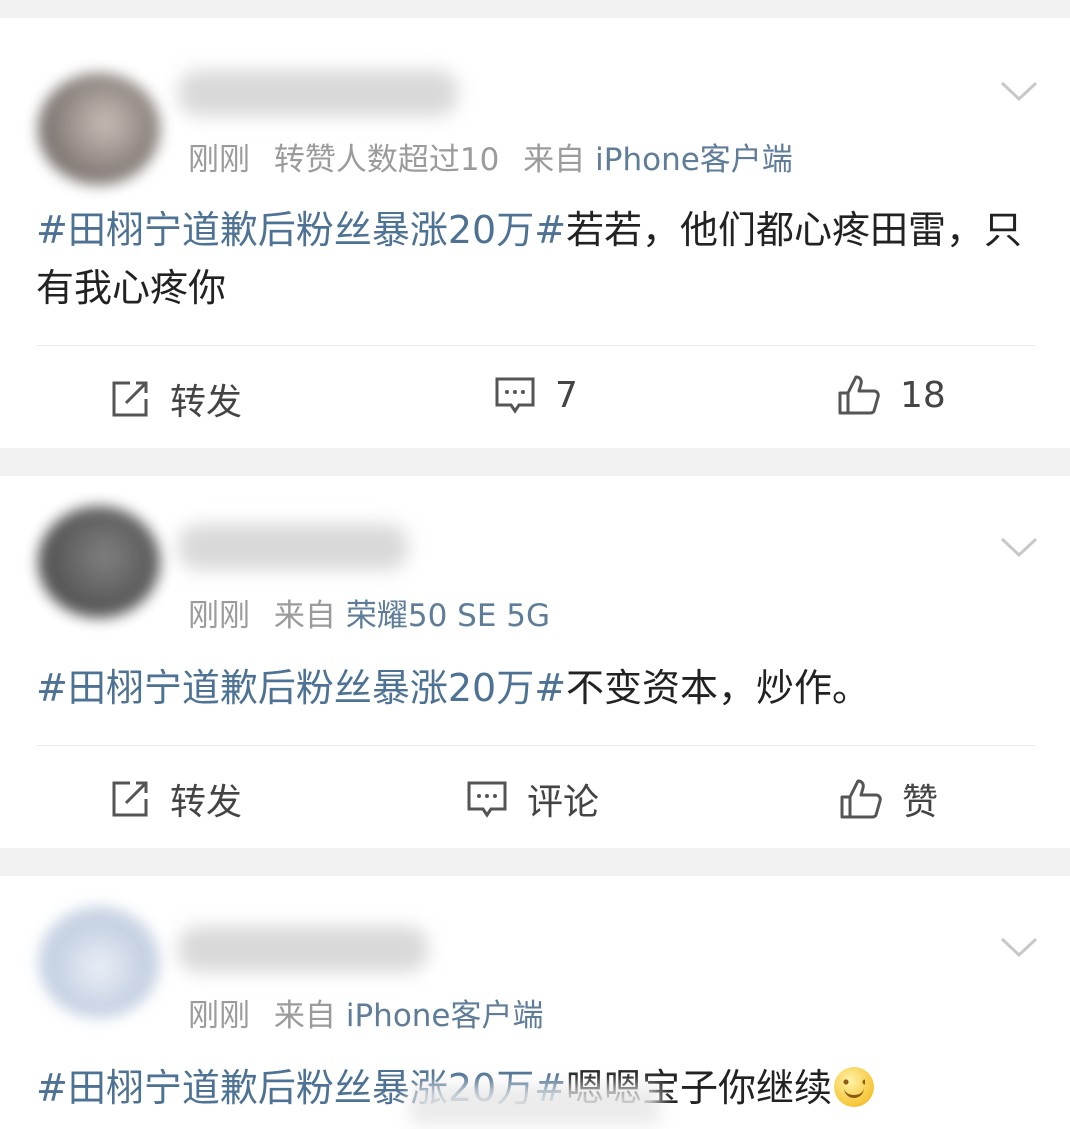 Image resolution: width=1070 pixels, height=1129 pixels. What do you see at coordinates (888, 799) in the screenshot?
I see `like-button: 赞` at bounding box center [888, 799].